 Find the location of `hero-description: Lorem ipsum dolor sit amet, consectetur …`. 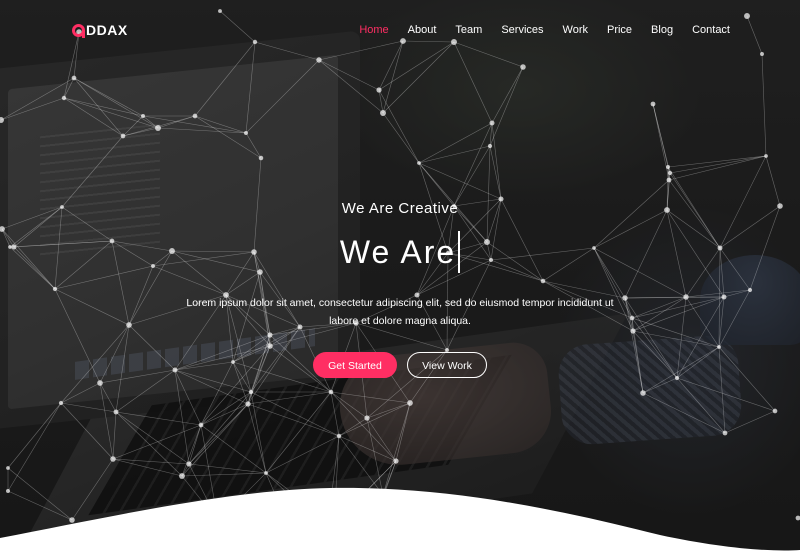

hero-description: Lorem ipsum dolor sit amet, consectetur … is located at coordinates (400, 312).